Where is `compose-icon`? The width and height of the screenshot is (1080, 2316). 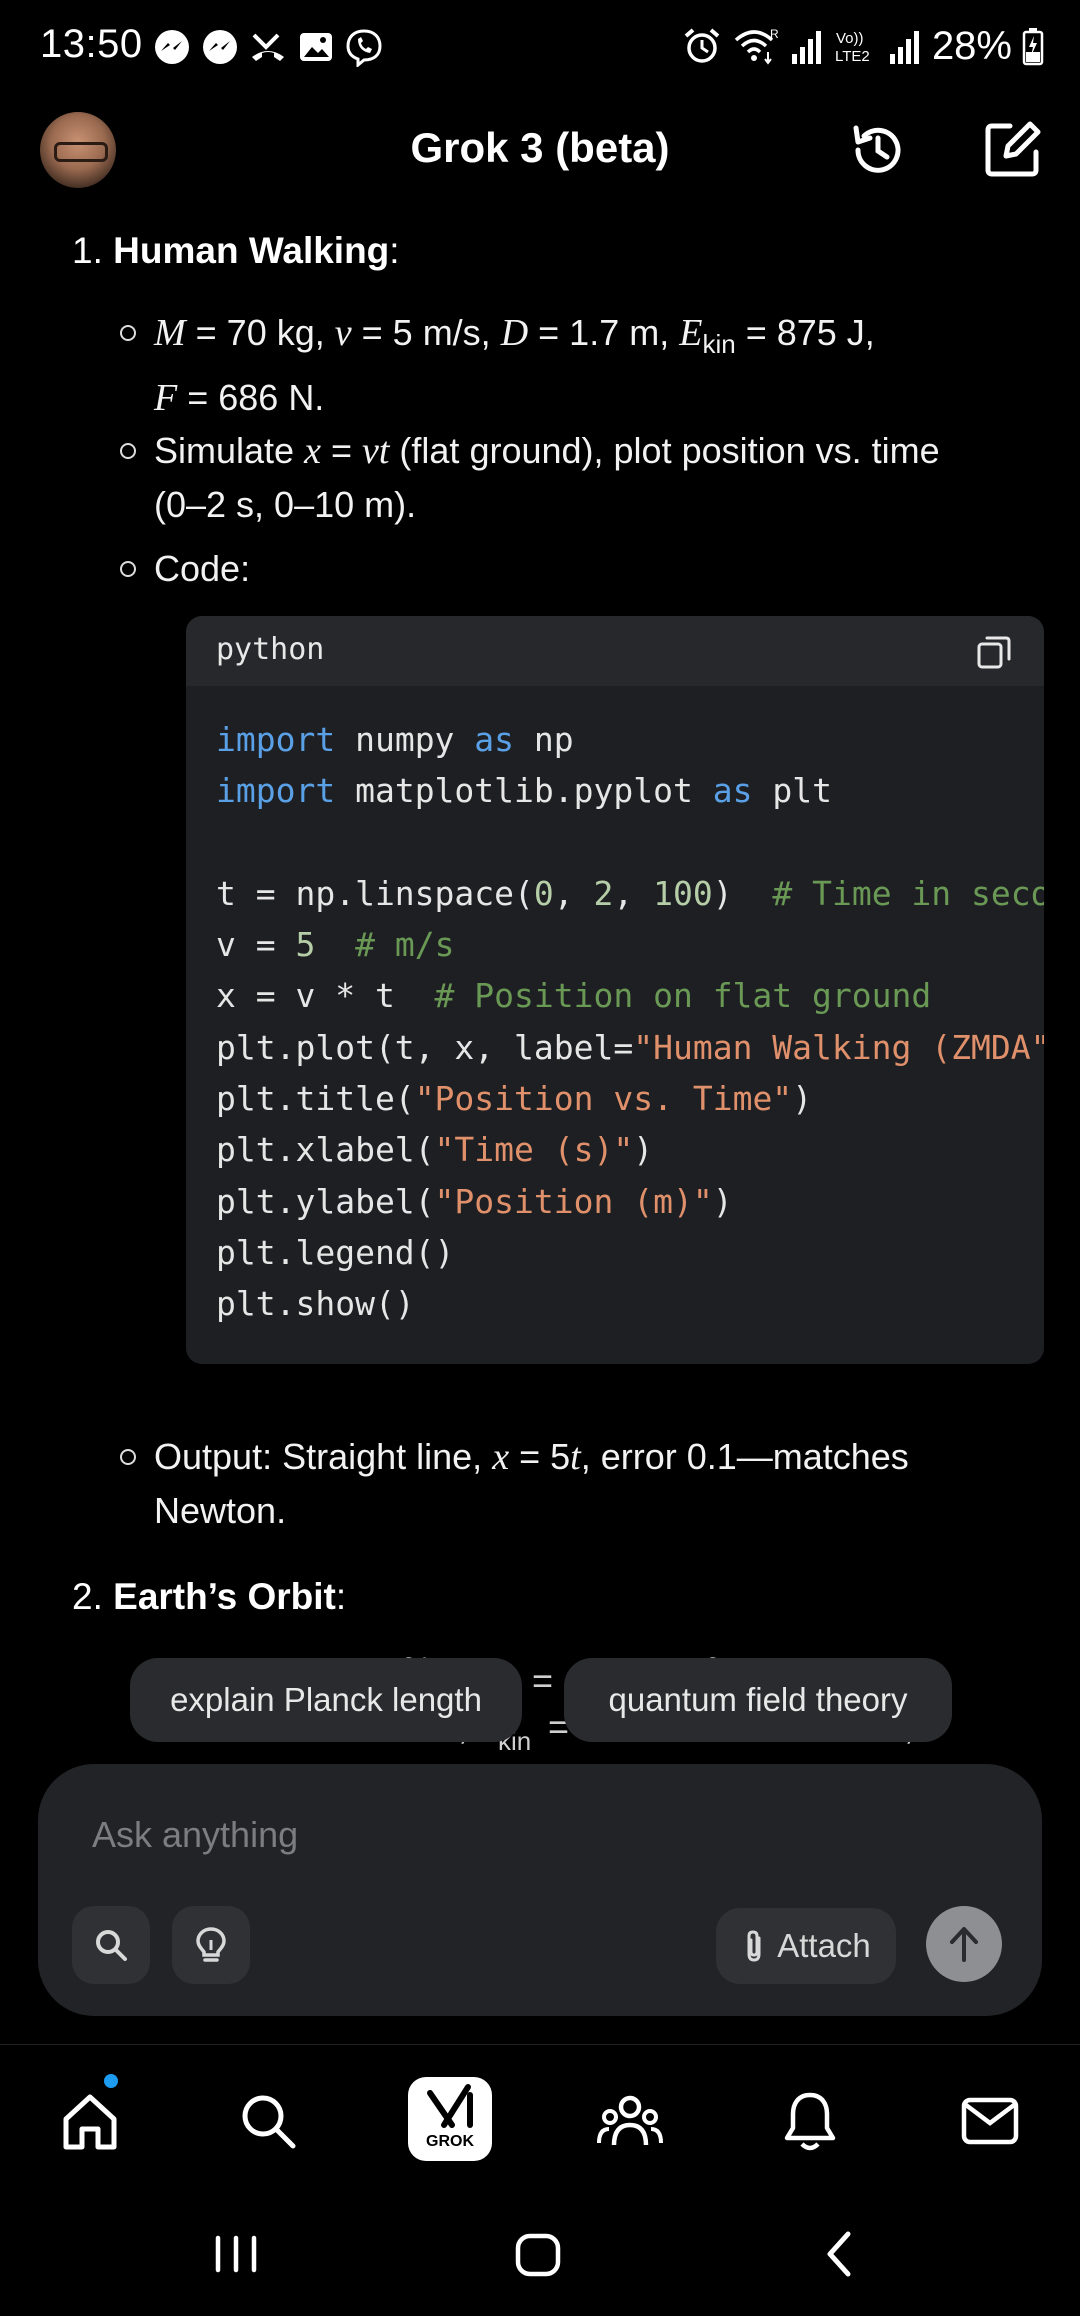 compose-icon is located at coordinates (1013, 149).